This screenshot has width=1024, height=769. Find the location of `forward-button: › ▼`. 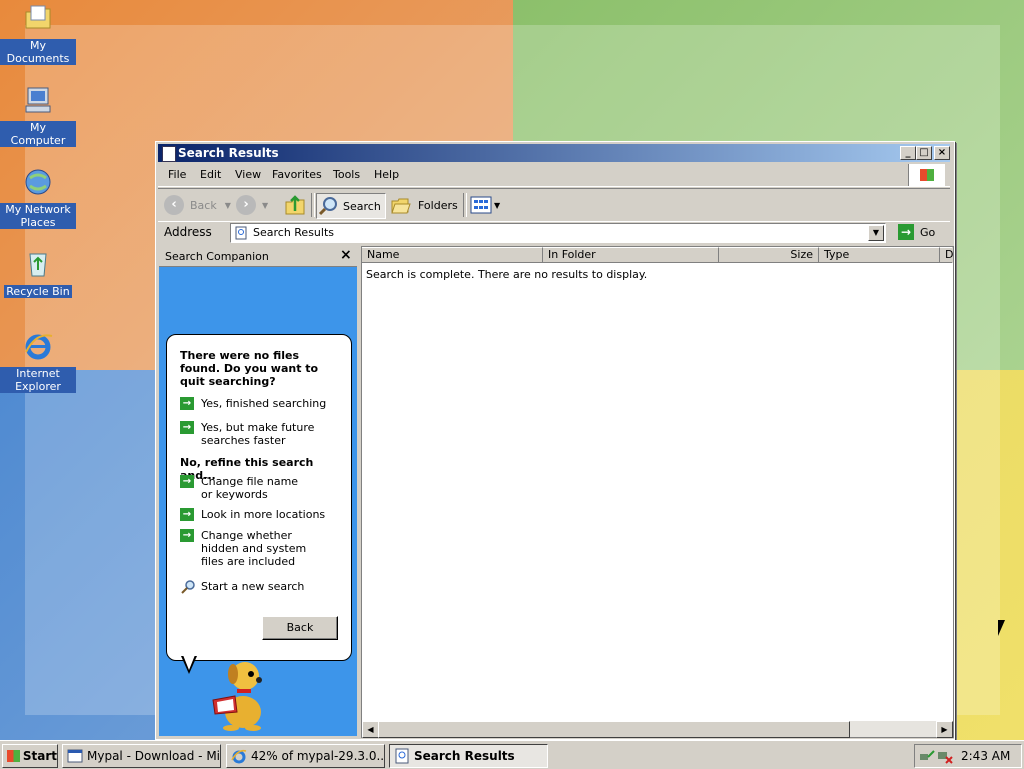

forward-button: › ▼ is located at coordinates (252, 205).